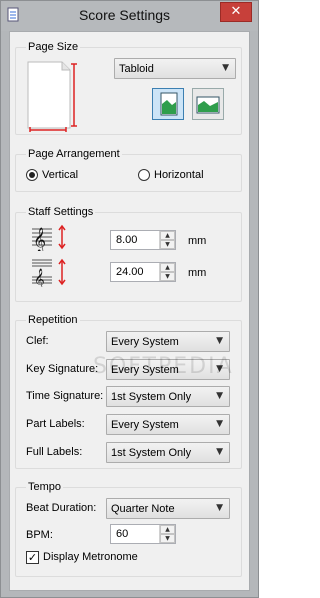 This screenshot has width=320, height=598. Describe the element at coordinates (175, 68) in the screenshot. I see `page-size-dropdown: Tabloid ▼` at that location.